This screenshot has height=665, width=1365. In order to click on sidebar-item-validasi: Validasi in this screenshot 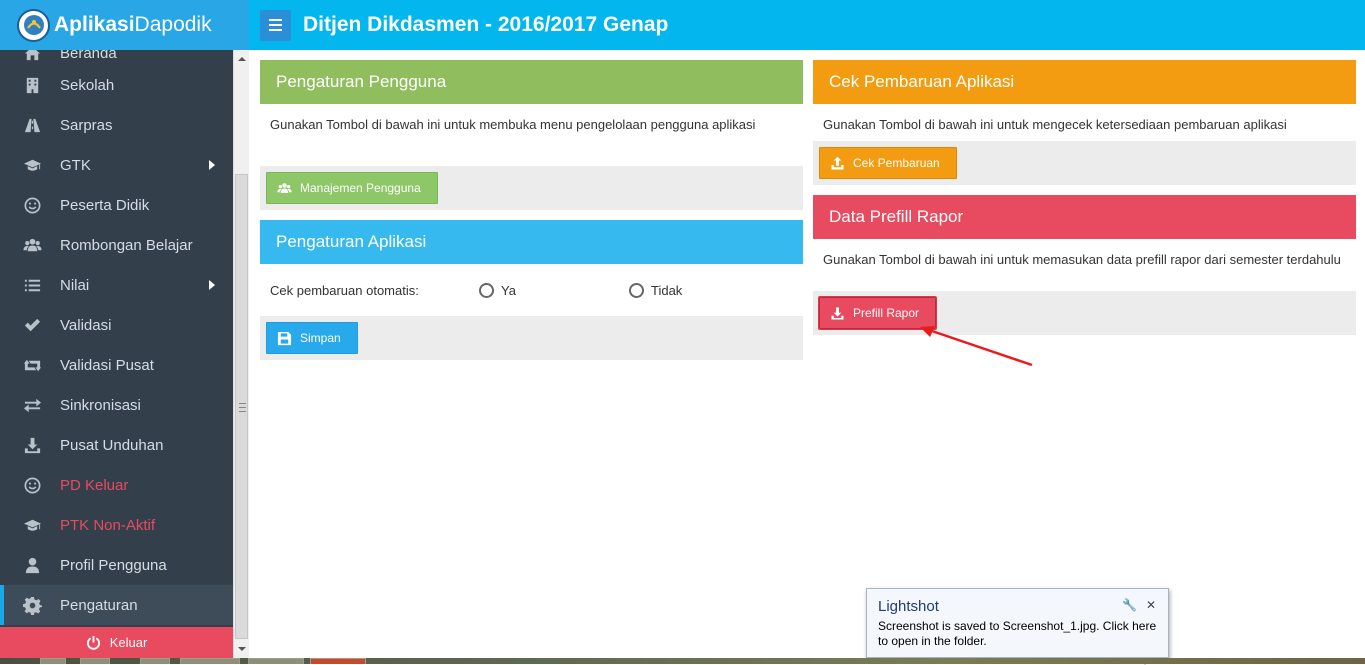, I will do `click(116, 325)`.